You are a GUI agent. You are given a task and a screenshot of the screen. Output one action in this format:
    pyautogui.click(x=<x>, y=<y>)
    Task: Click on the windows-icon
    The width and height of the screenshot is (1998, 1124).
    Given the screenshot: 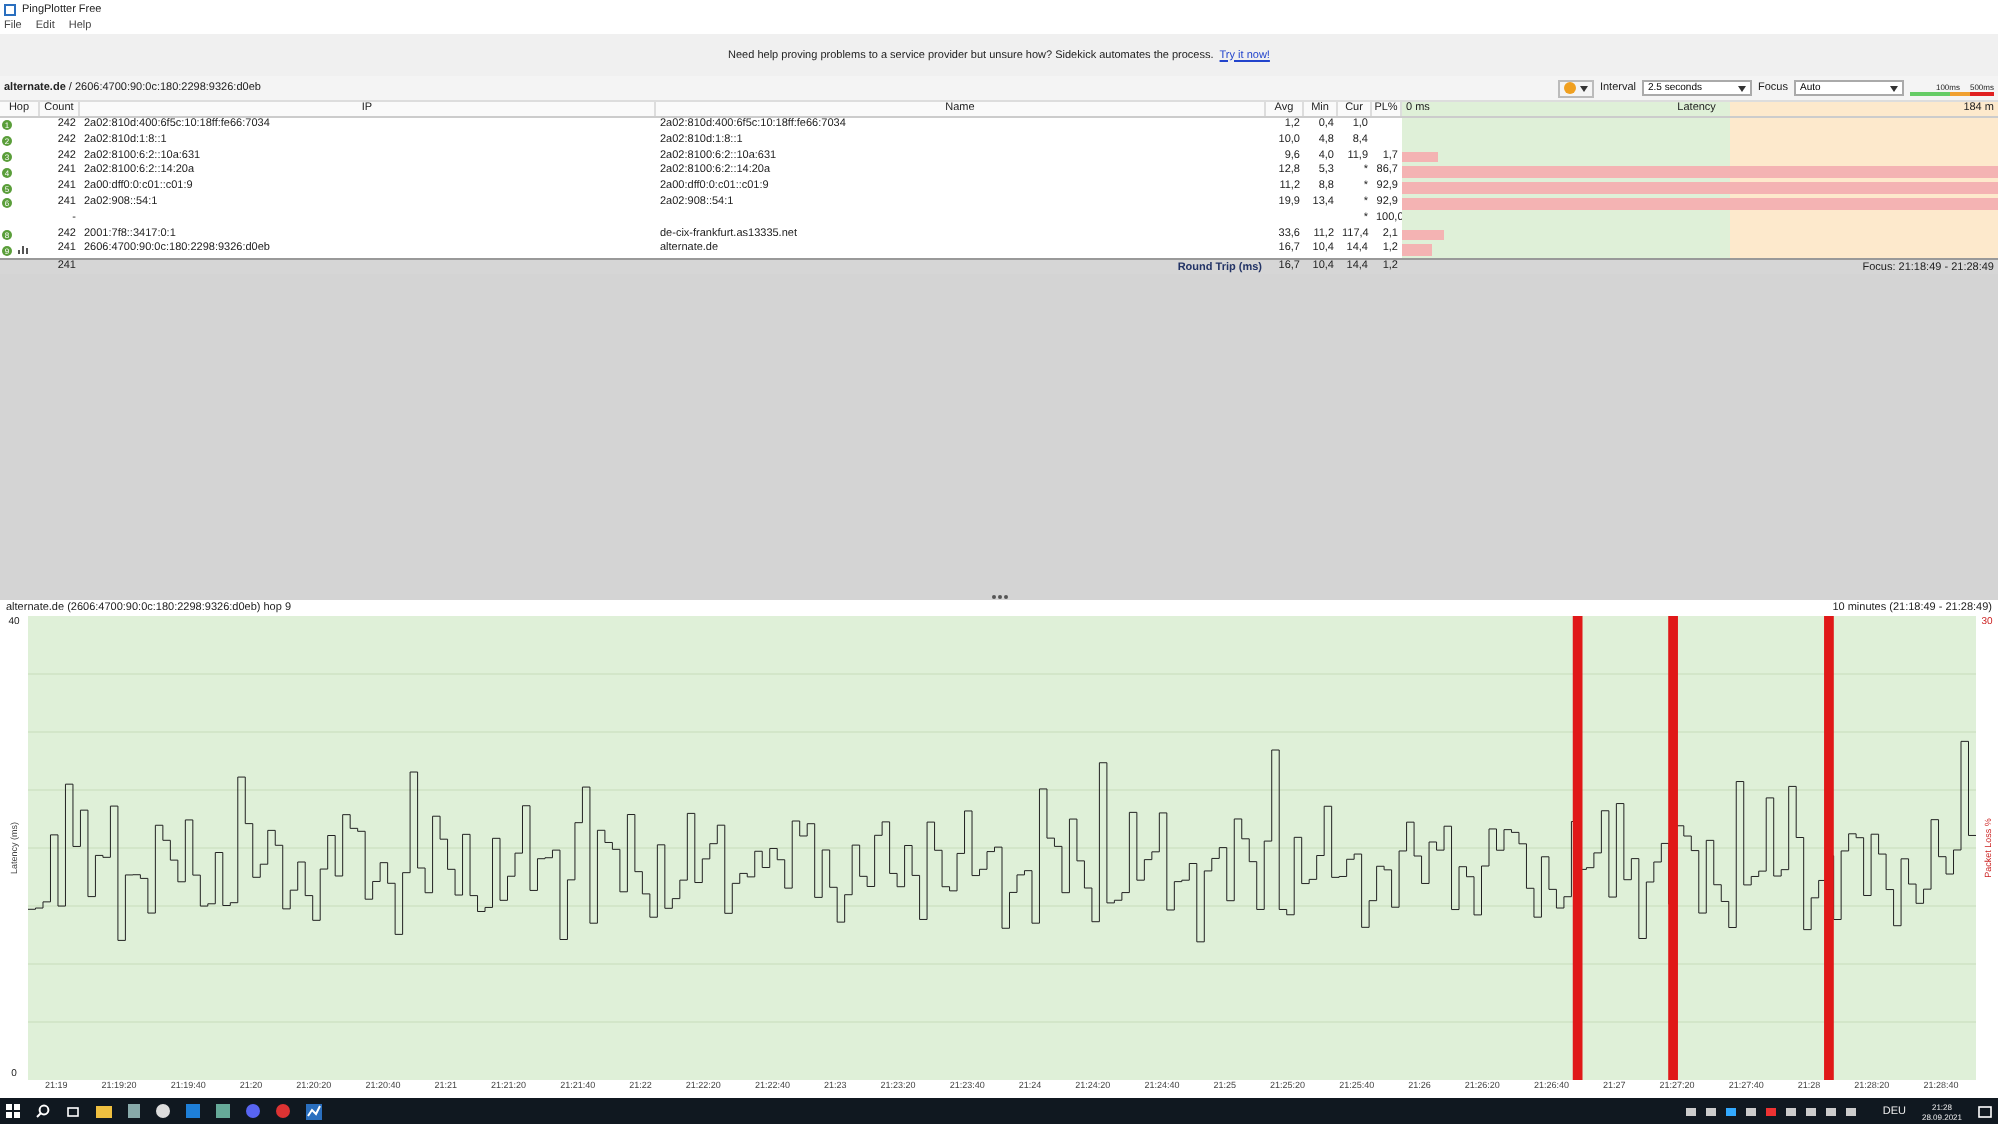 What is the action you would take?
    pyautogui.click(x=13, y=1111)
    